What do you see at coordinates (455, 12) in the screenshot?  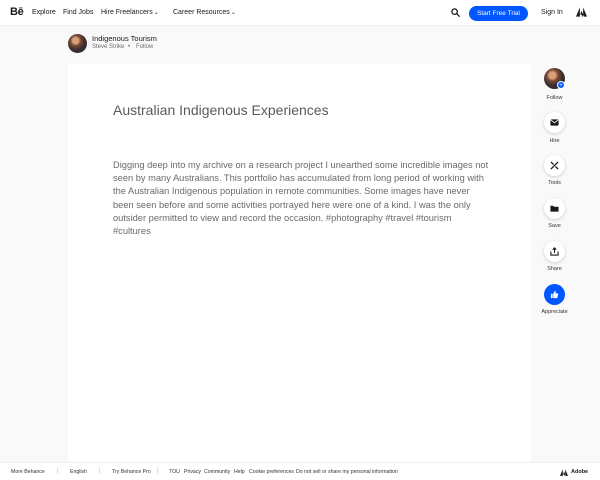 I see `search-icon` at bounding box center [455, 12].